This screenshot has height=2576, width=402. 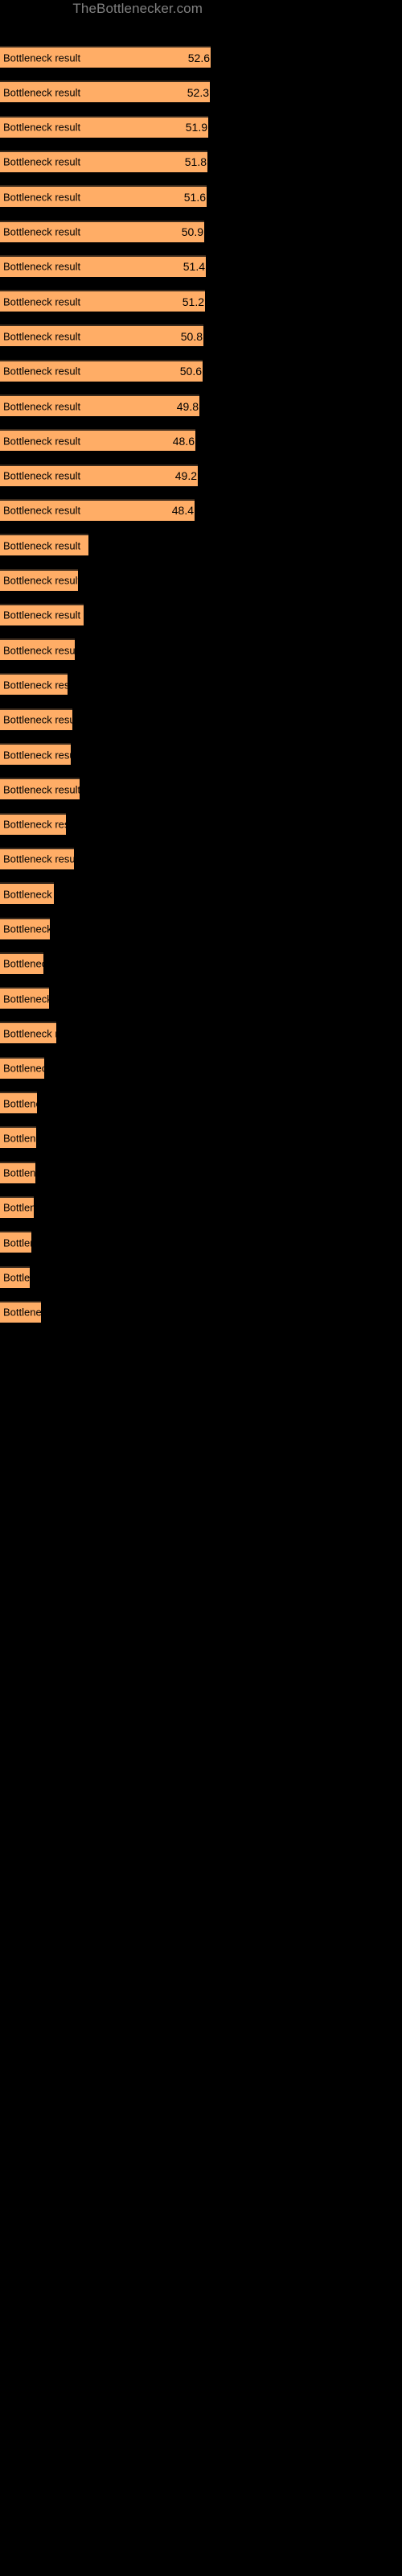 What do you see at coordinates (102, 301) in the screenshot?
I see `bar: Bottleneck result 51.2` at bounding box center [102, 301].